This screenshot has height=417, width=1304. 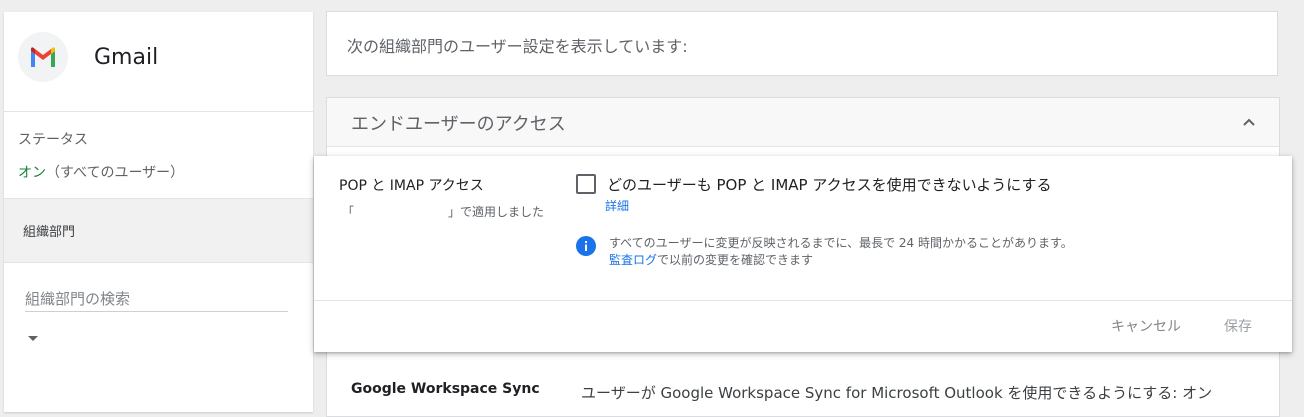 I want to click on status-on-text: オン, so click(x=32, y=173).